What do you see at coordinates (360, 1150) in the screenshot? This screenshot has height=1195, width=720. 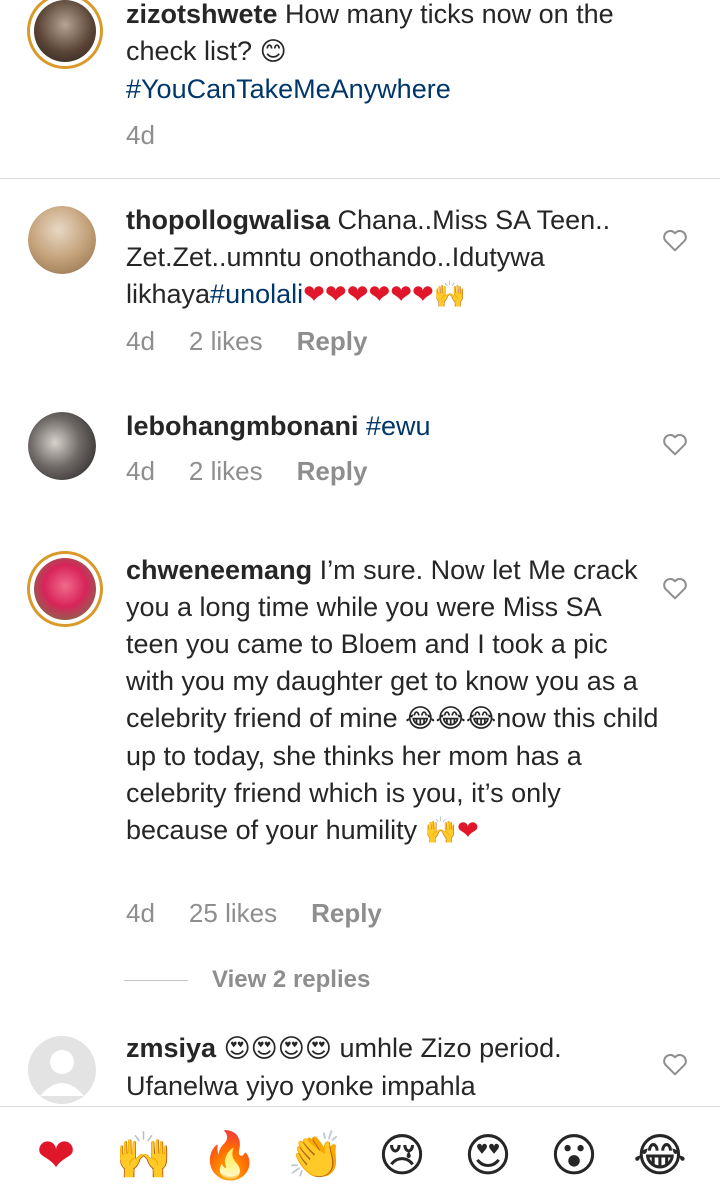 I see `quick-reaction-bar: ❤ 🙌 🔥 👏 😢 😍 😮 😂` at bounding box center [360, 1150].